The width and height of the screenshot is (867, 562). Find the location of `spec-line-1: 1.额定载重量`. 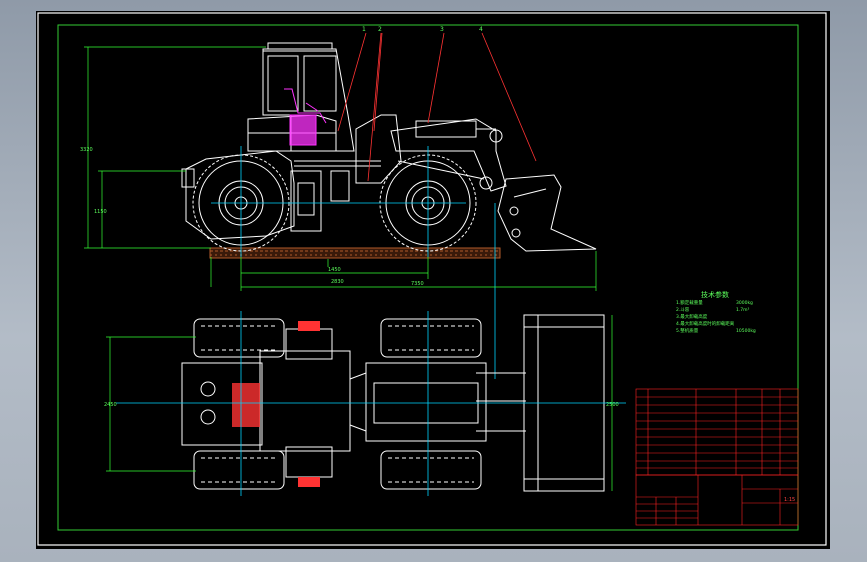

spec-line-1: 1.额定载重量 is located at coordinates (689, 302).